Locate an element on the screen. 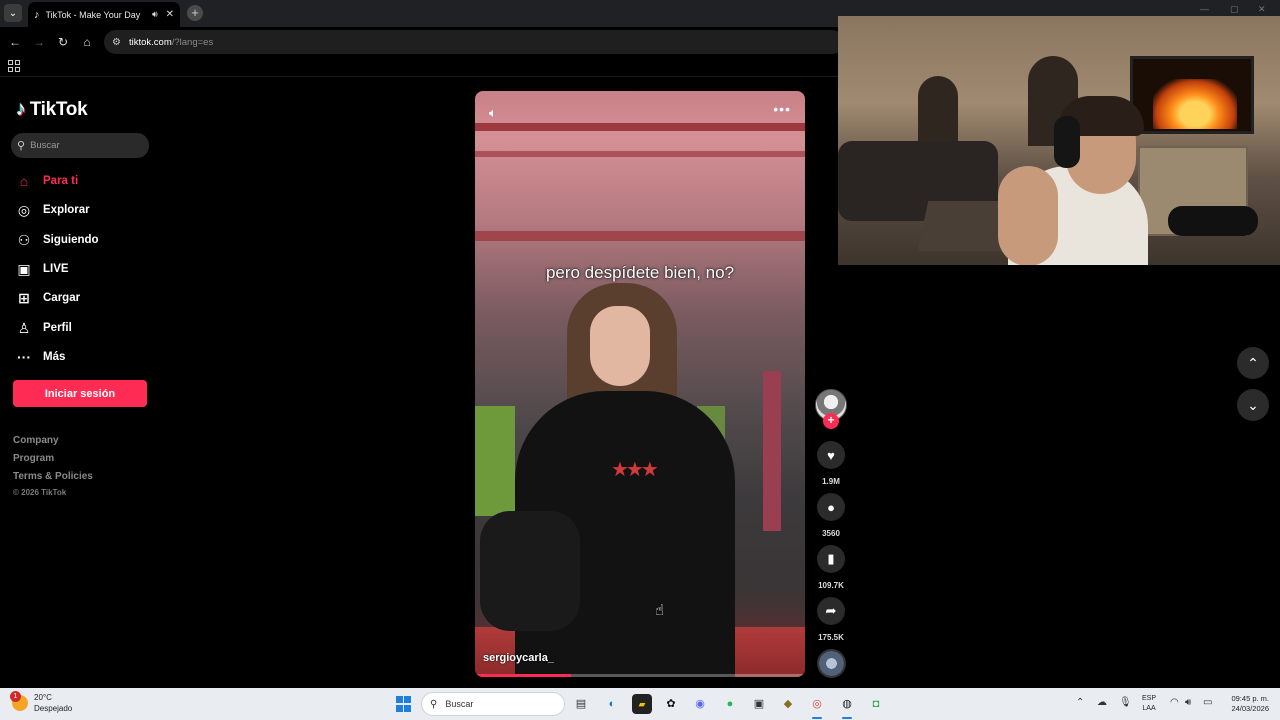 The image size is (1280, 720). follow-plus-icon: + is located at coordinates (831, 421).